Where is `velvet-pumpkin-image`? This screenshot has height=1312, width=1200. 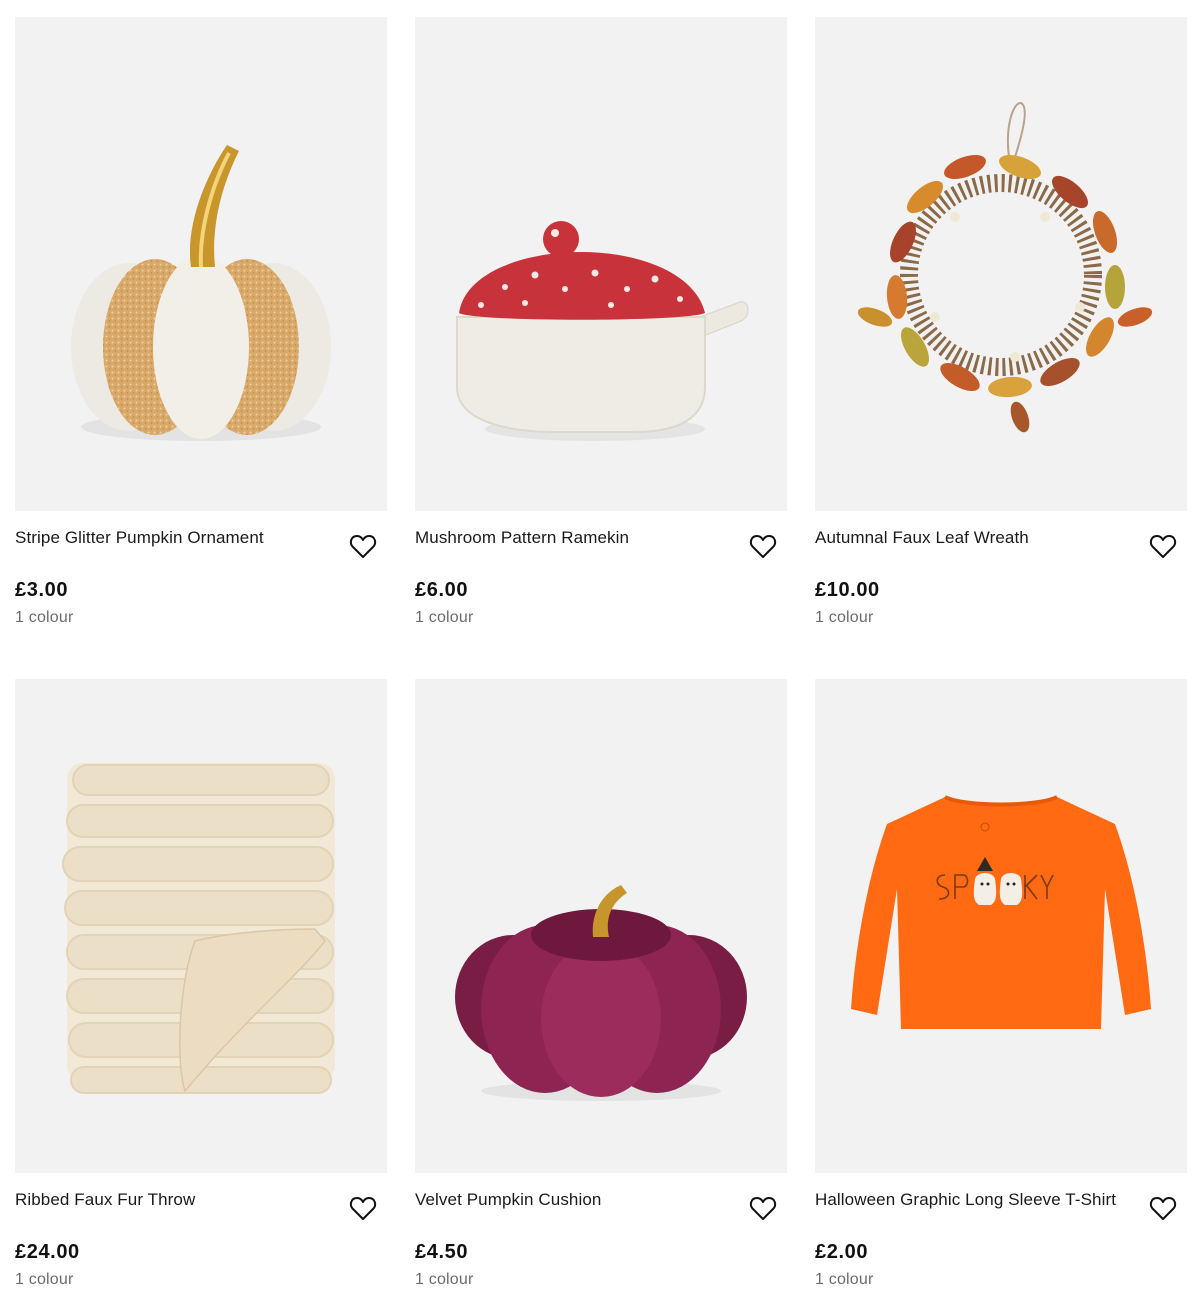
velvet-pumpkin-image is located at coordinates (601, 993).